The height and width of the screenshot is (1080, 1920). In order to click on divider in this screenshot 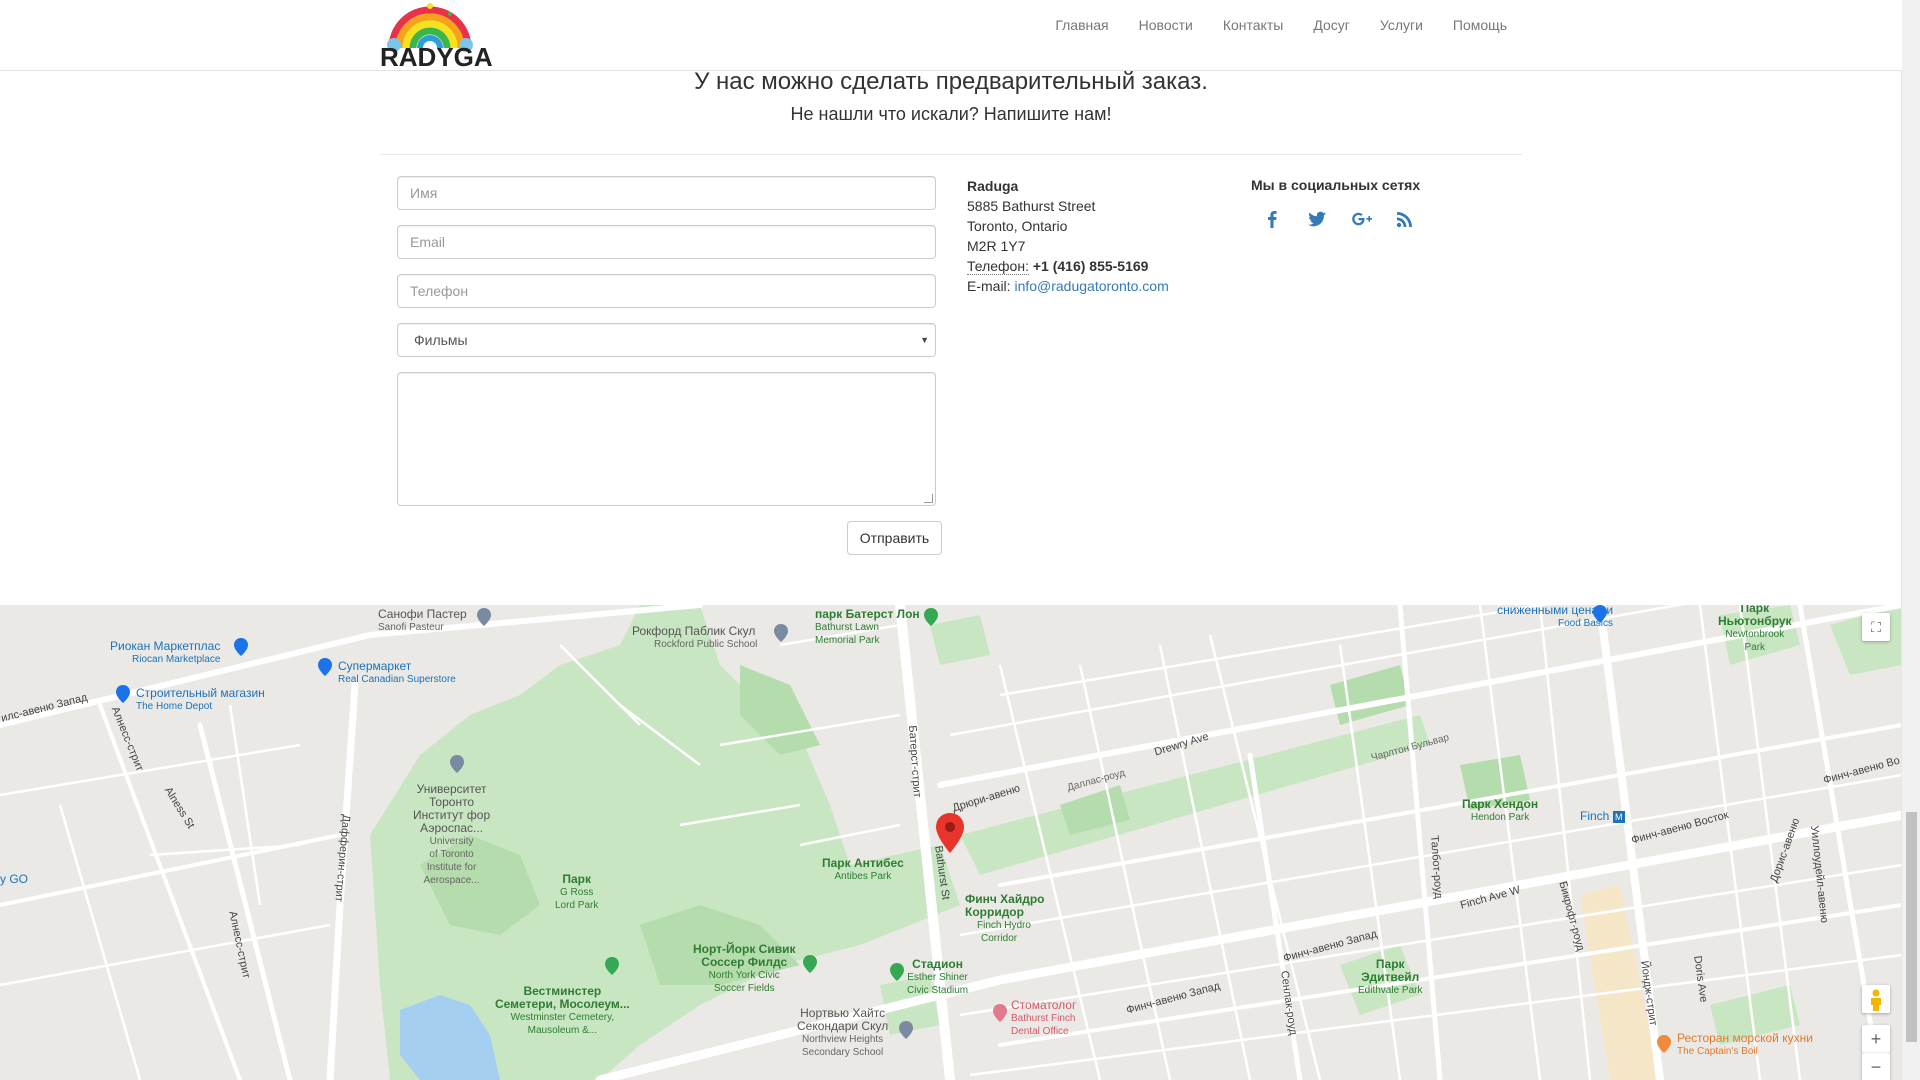, I will do `click(951, 154)`.